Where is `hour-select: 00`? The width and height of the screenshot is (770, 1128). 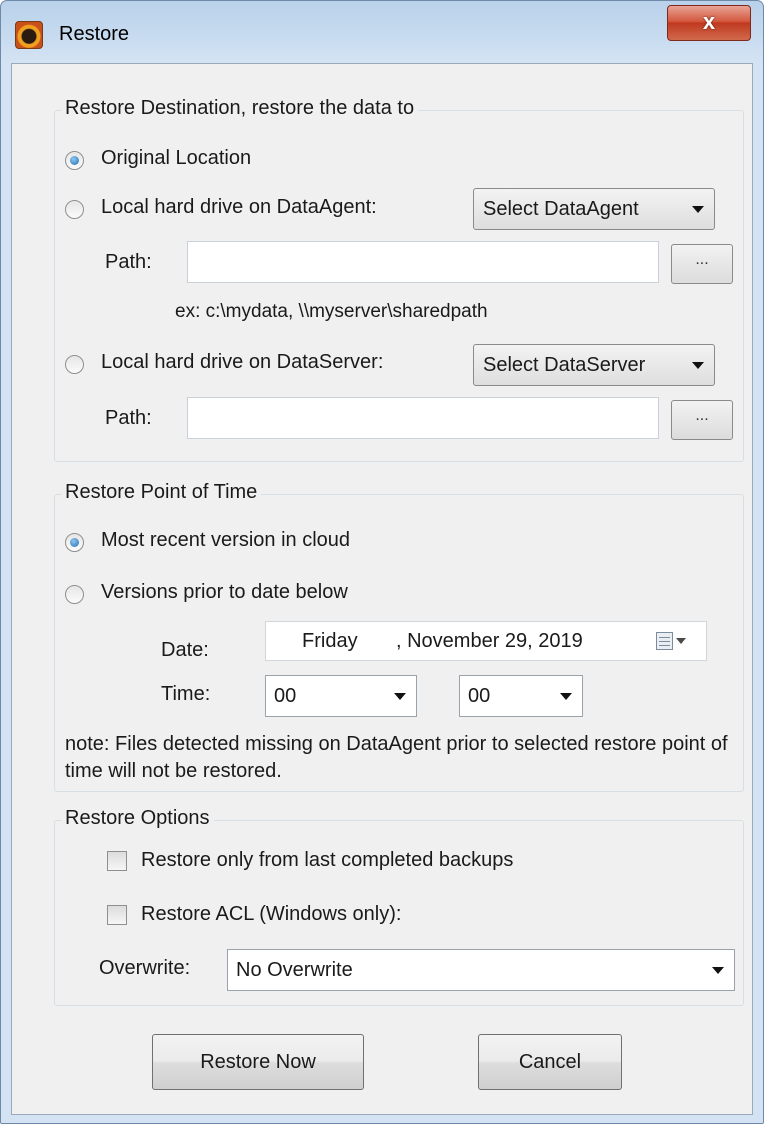
hour-select: 00 is located at coordinates (341, 696).